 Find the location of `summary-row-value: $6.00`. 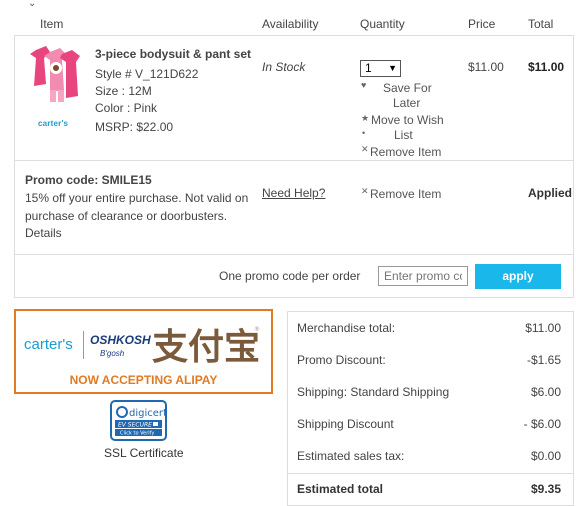

summary-row-value: $6.00 is located at coordinates (545, 392).